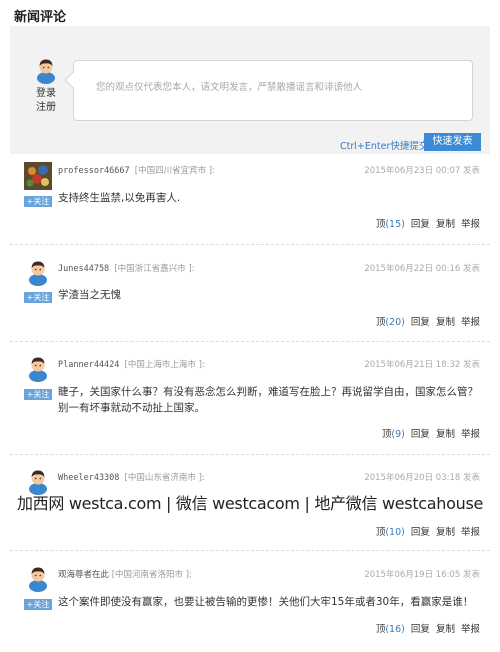  Describe the element at coordinates (395, 629) in the screenshot. I see `upvote-count: (16)` at that location.